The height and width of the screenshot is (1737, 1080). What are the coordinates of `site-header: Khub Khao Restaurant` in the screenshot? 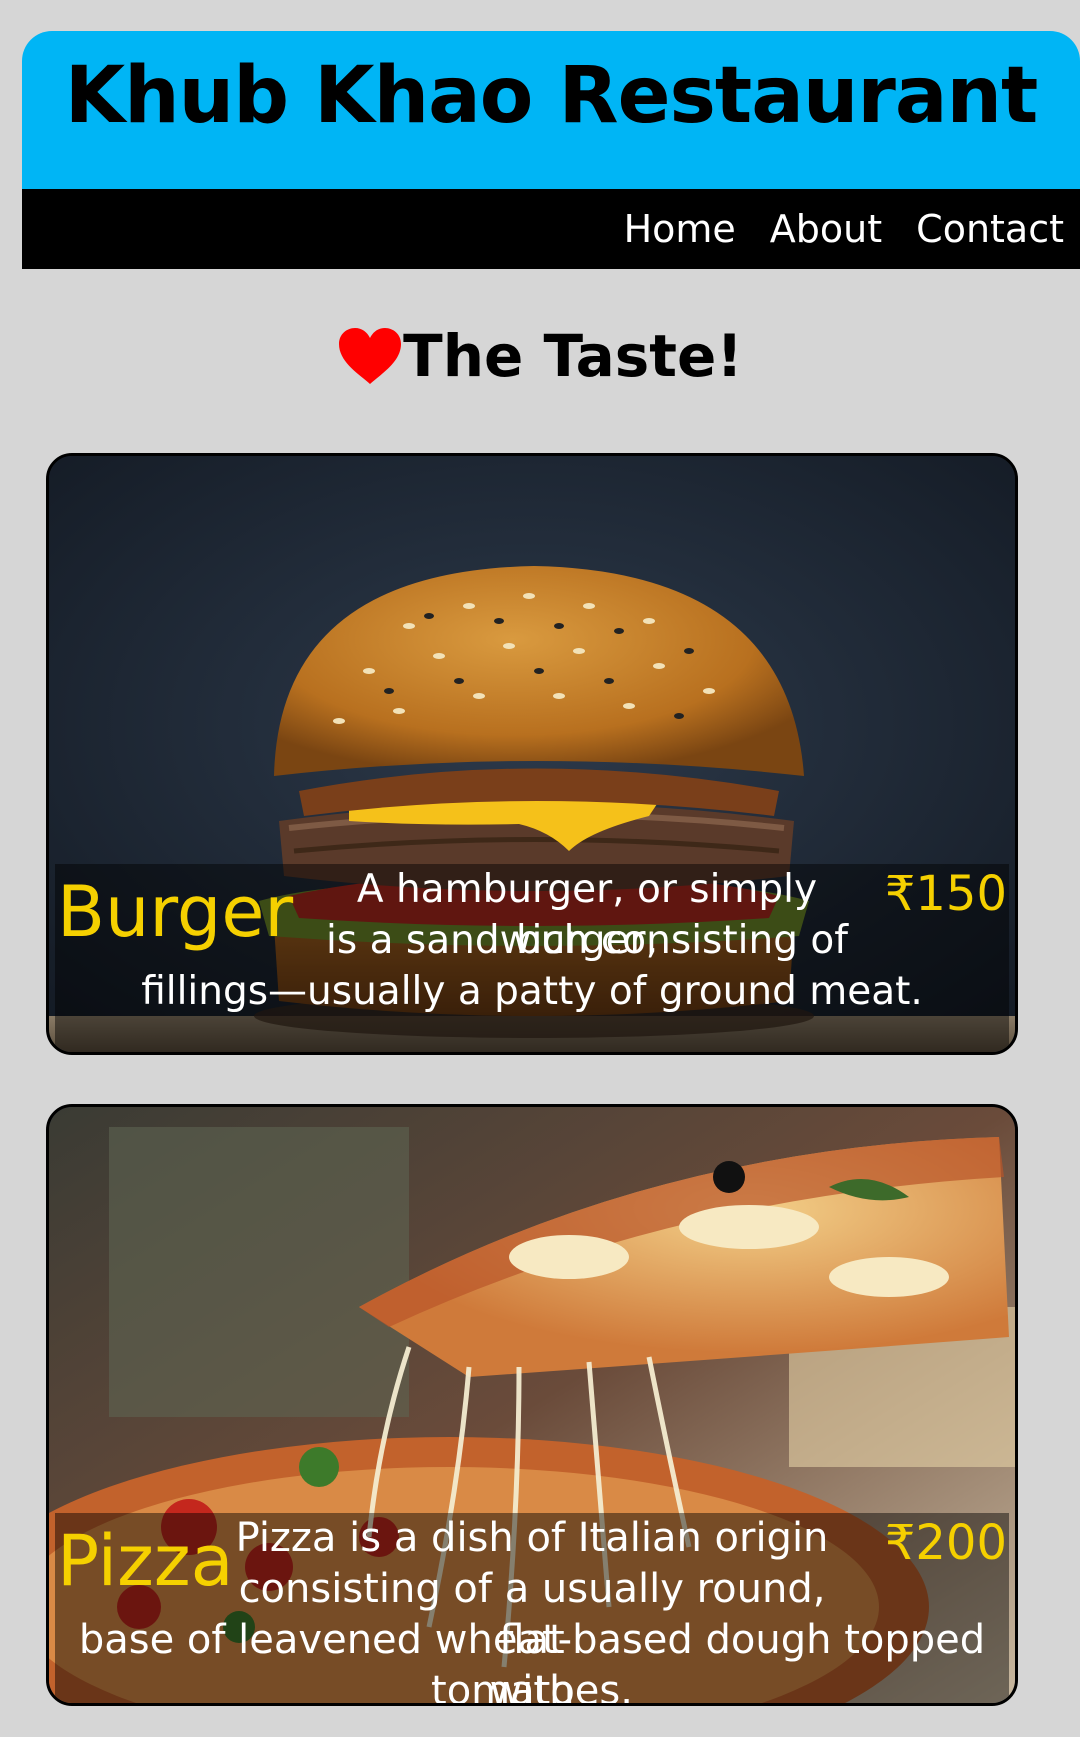 It's located at (551, 110).